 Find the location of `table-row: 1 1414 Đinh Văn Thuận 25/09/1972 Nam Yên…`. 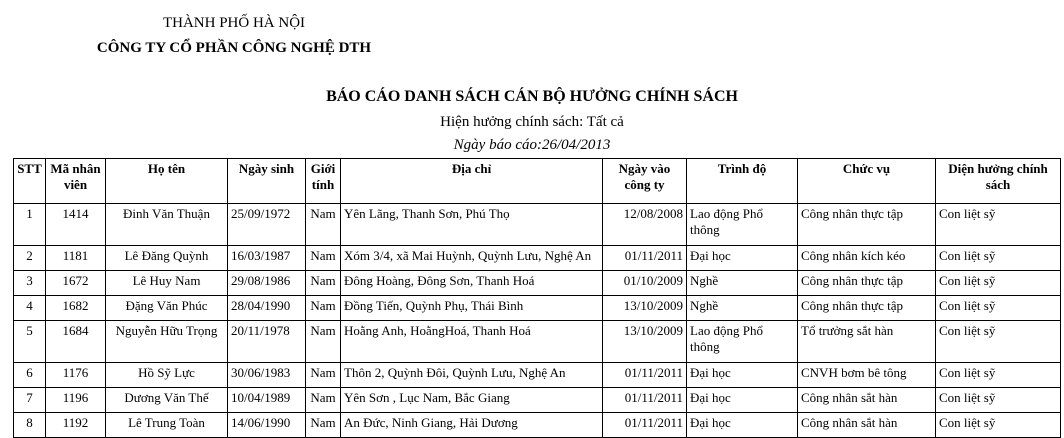

table-row: 1 1414 Đinh Văn Thuận 25/09/1972 Nam Yên… is located at coordinates (537, 224).